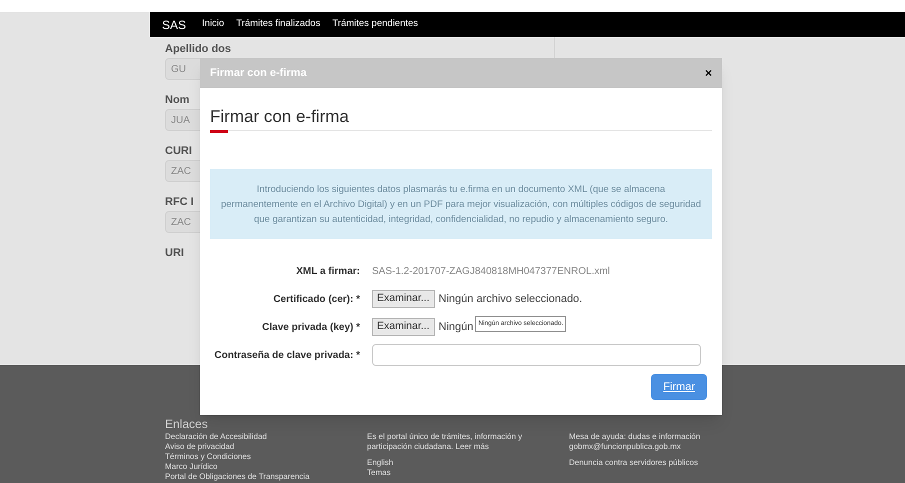 This screenshot has height=483, width=905. Describe the element at coordinates (219, 131) in the screenshot. I see `title-underline` at that location.